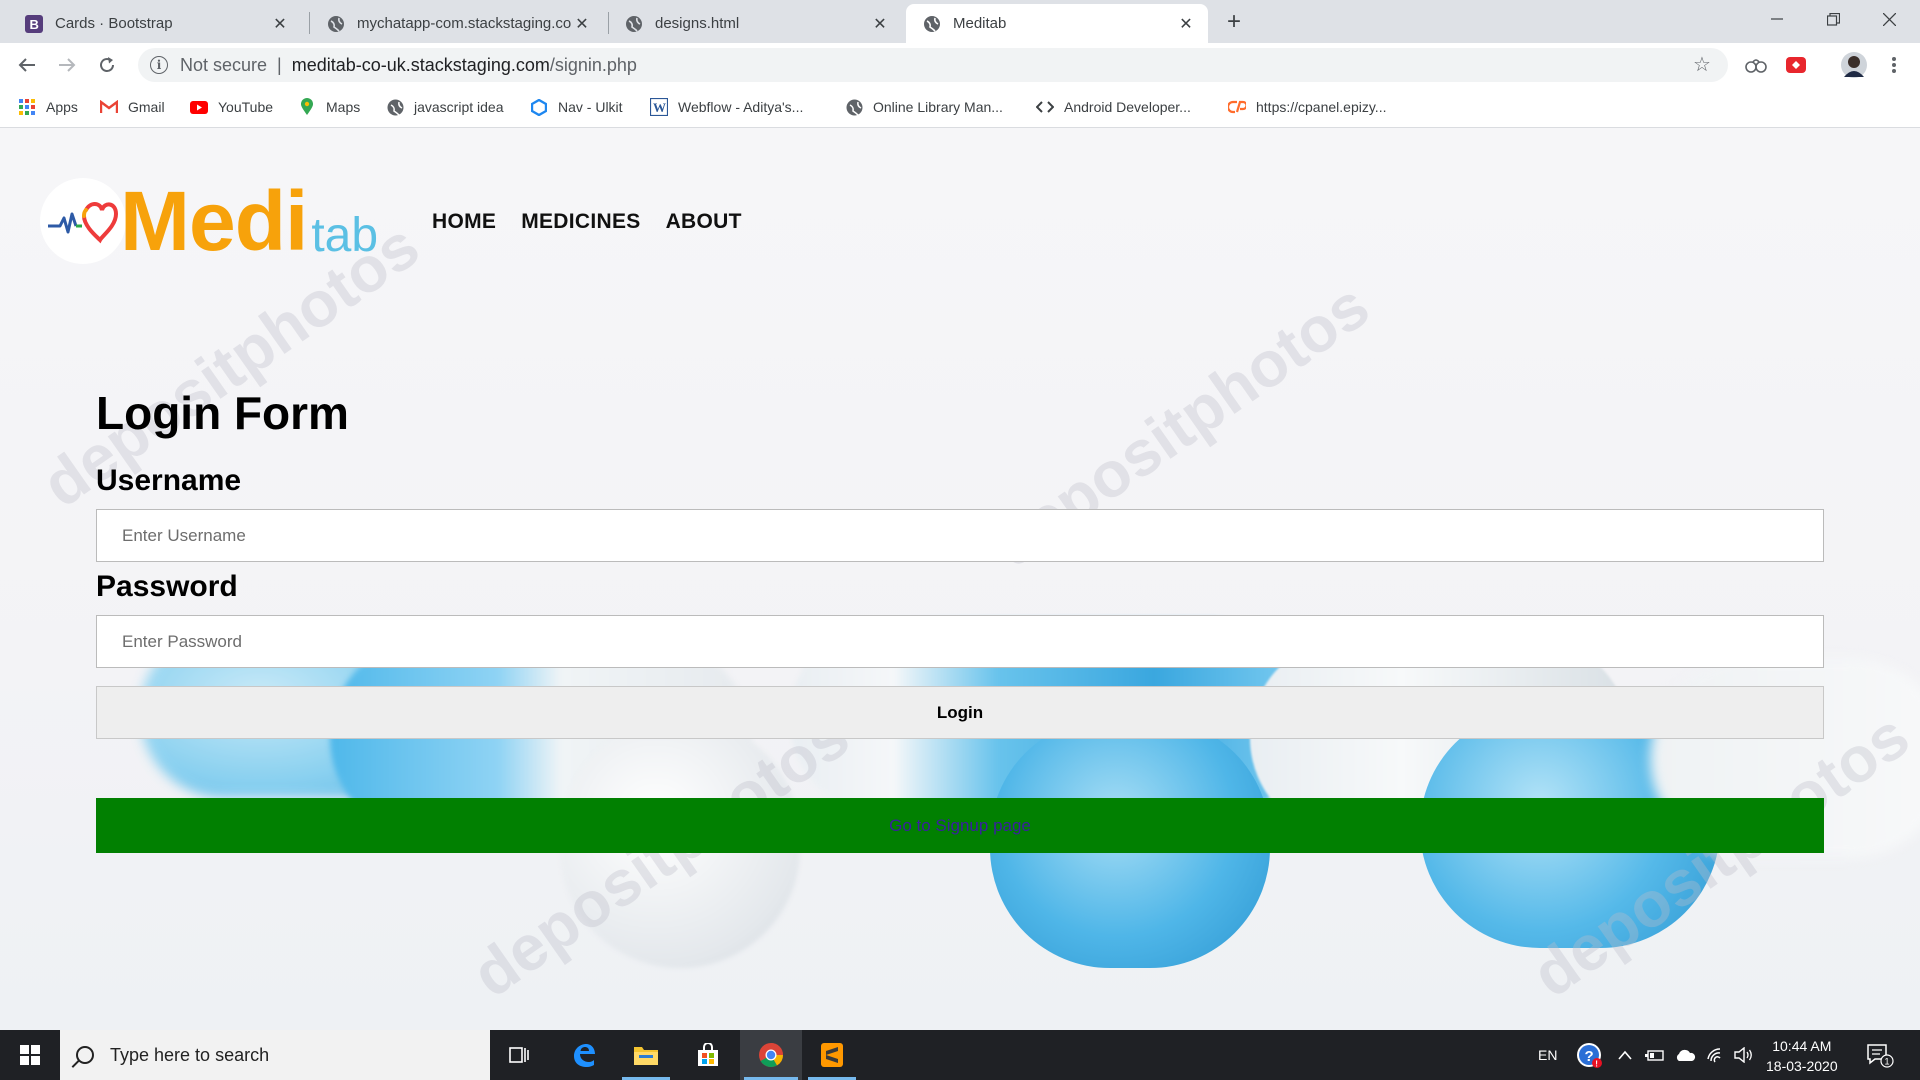 The image size is (1920, 1080). I want to click on nav-home-link: HOME, so click(464, 222).